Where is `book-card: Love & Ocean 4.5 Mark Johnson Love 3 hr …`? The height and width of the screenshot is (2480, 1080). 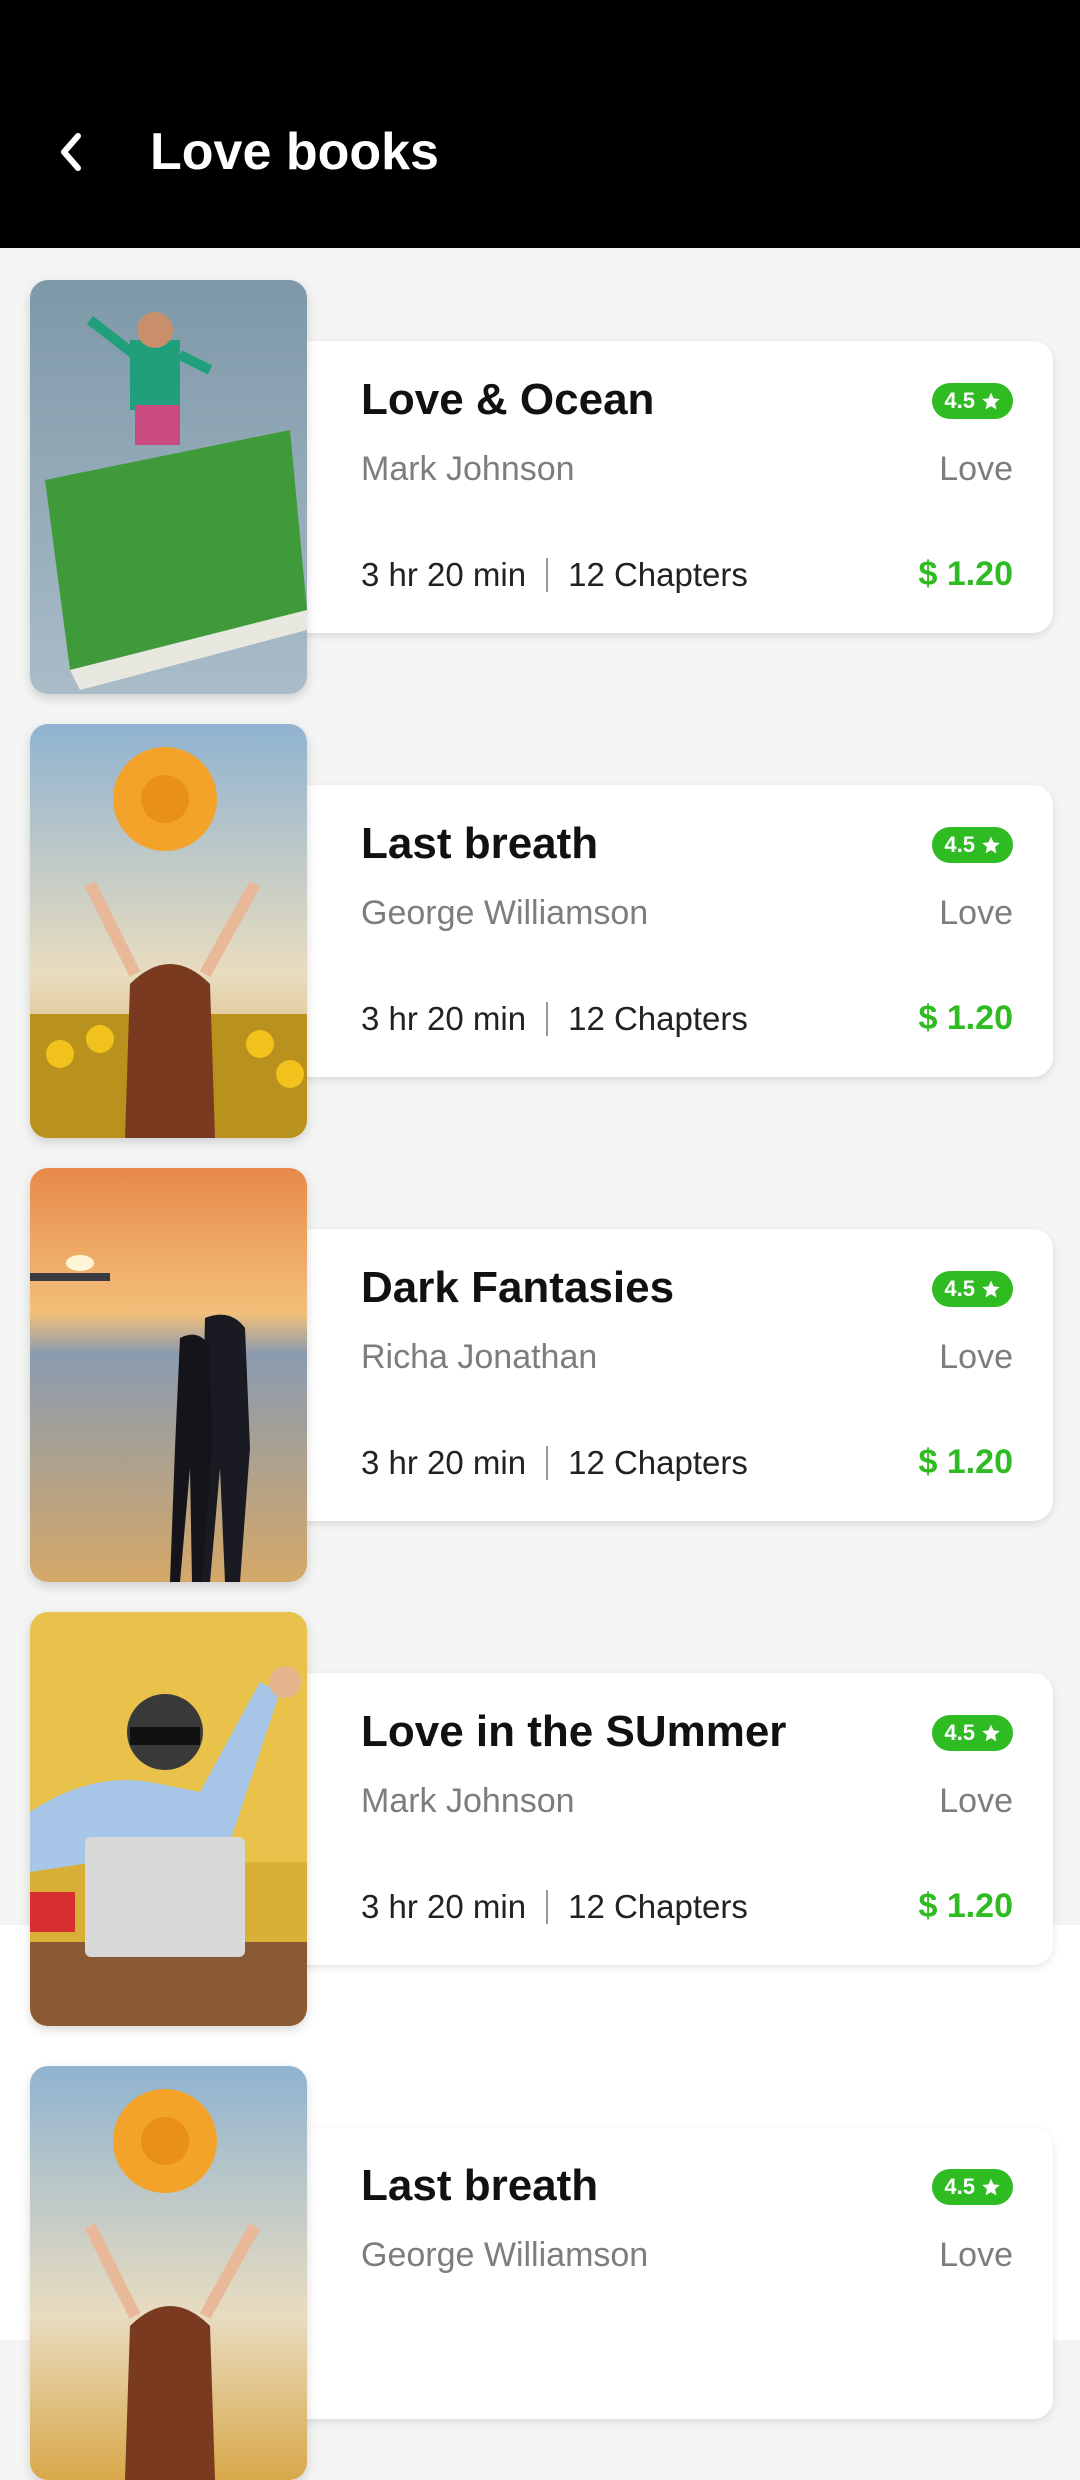
book-card: Love & Ocean 4.5 Mark Johnson Love 3 hr … is located at coordinates (659, 487).